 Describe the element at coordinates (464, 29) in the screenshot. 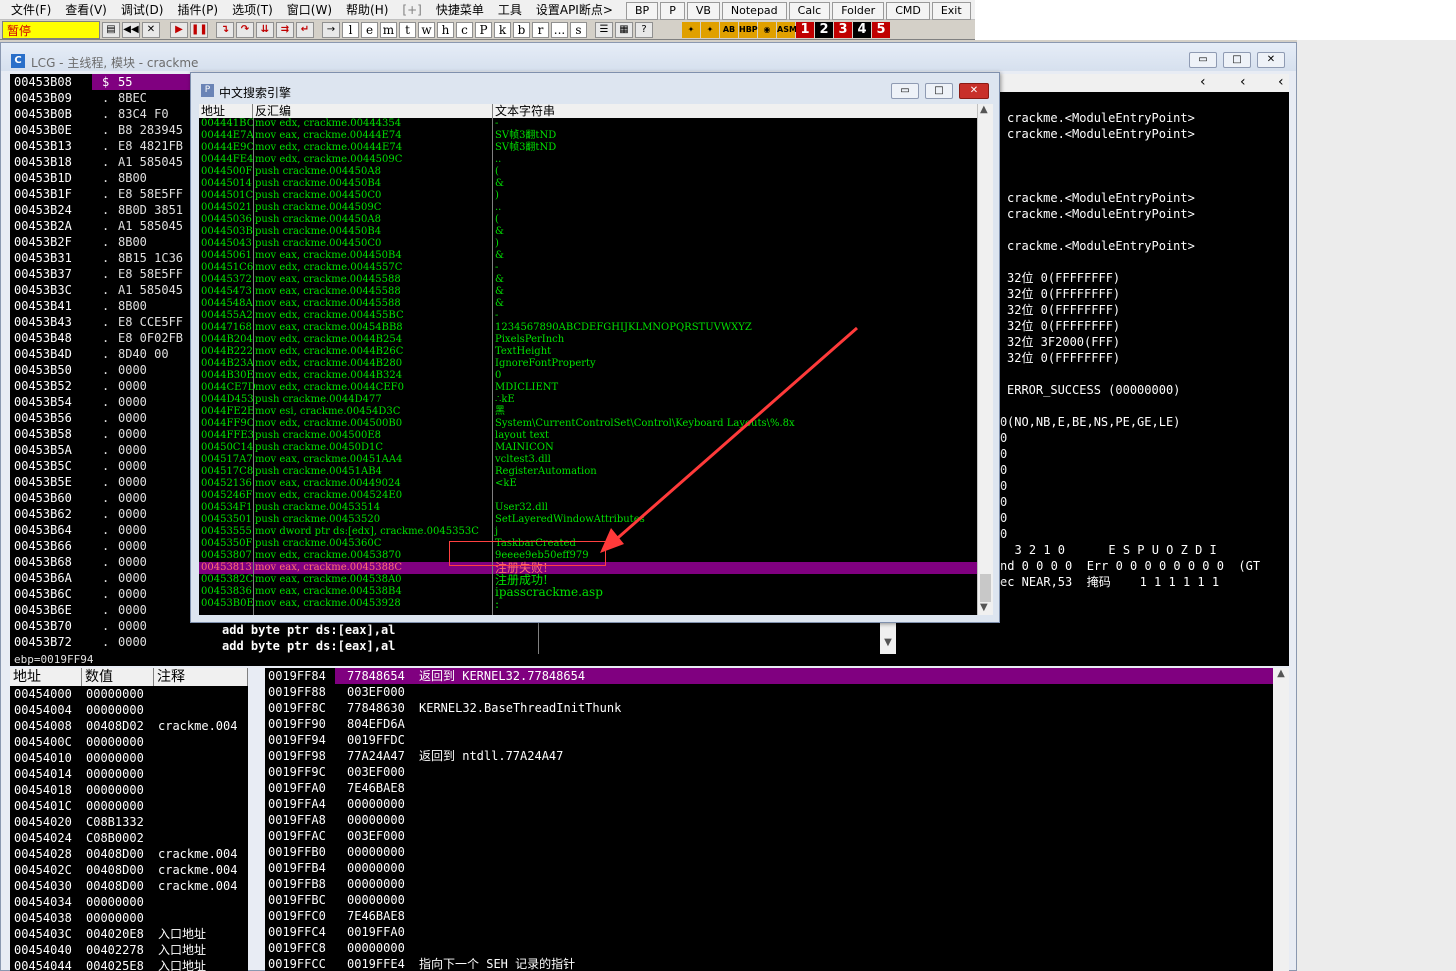

I see `window-letter-button: c` at that location.